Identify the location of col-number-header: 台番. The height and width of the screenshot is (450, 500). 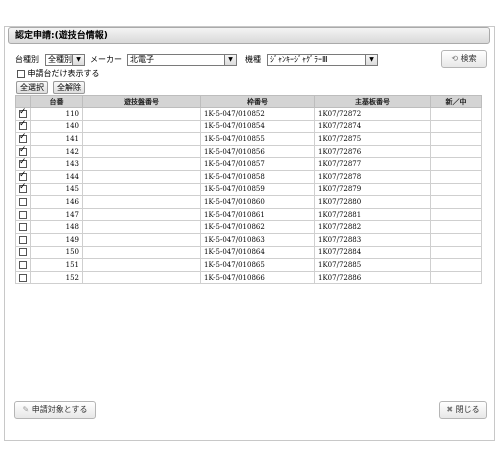
(56, 101).